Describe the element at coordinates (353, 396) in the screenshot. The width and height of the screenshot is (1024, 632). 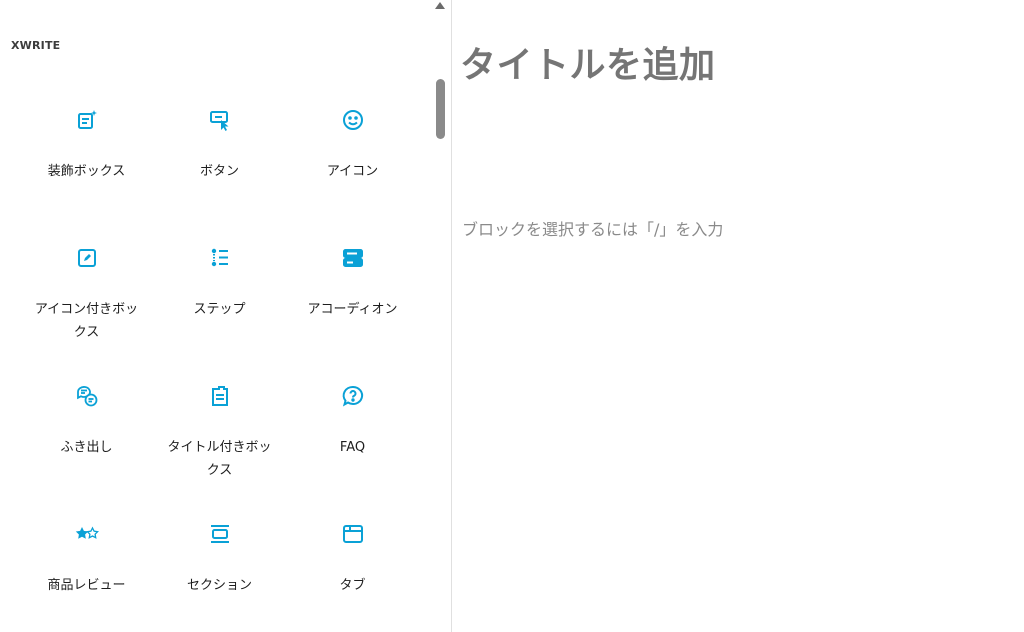
I see `faq-icon` at that location.